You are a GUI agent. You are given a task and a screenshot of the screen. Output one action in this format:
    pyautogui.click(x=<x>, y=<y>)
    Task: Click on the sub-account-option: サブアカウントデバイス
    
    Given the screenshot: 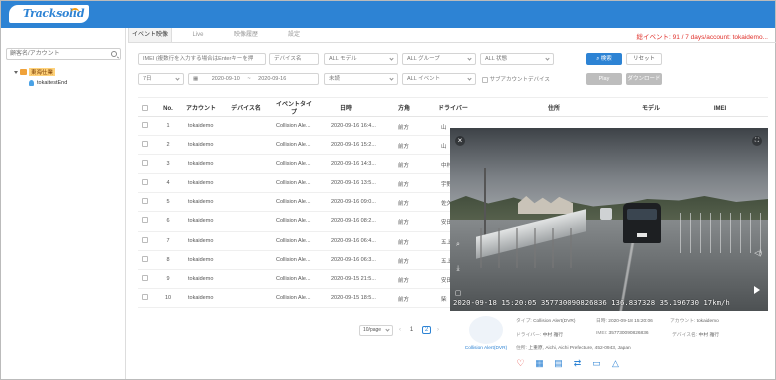 What is the action you would take?
    pyautogui.click(x=516, y=79)
    